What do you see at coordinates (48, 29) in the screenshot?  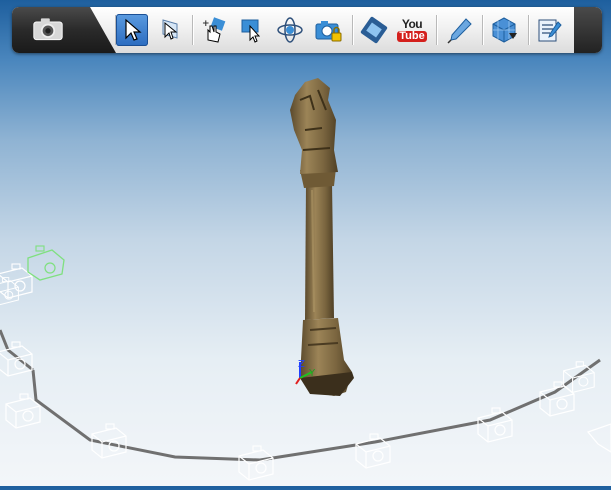 I see `camera-icon` at bounding box center [48, 29].